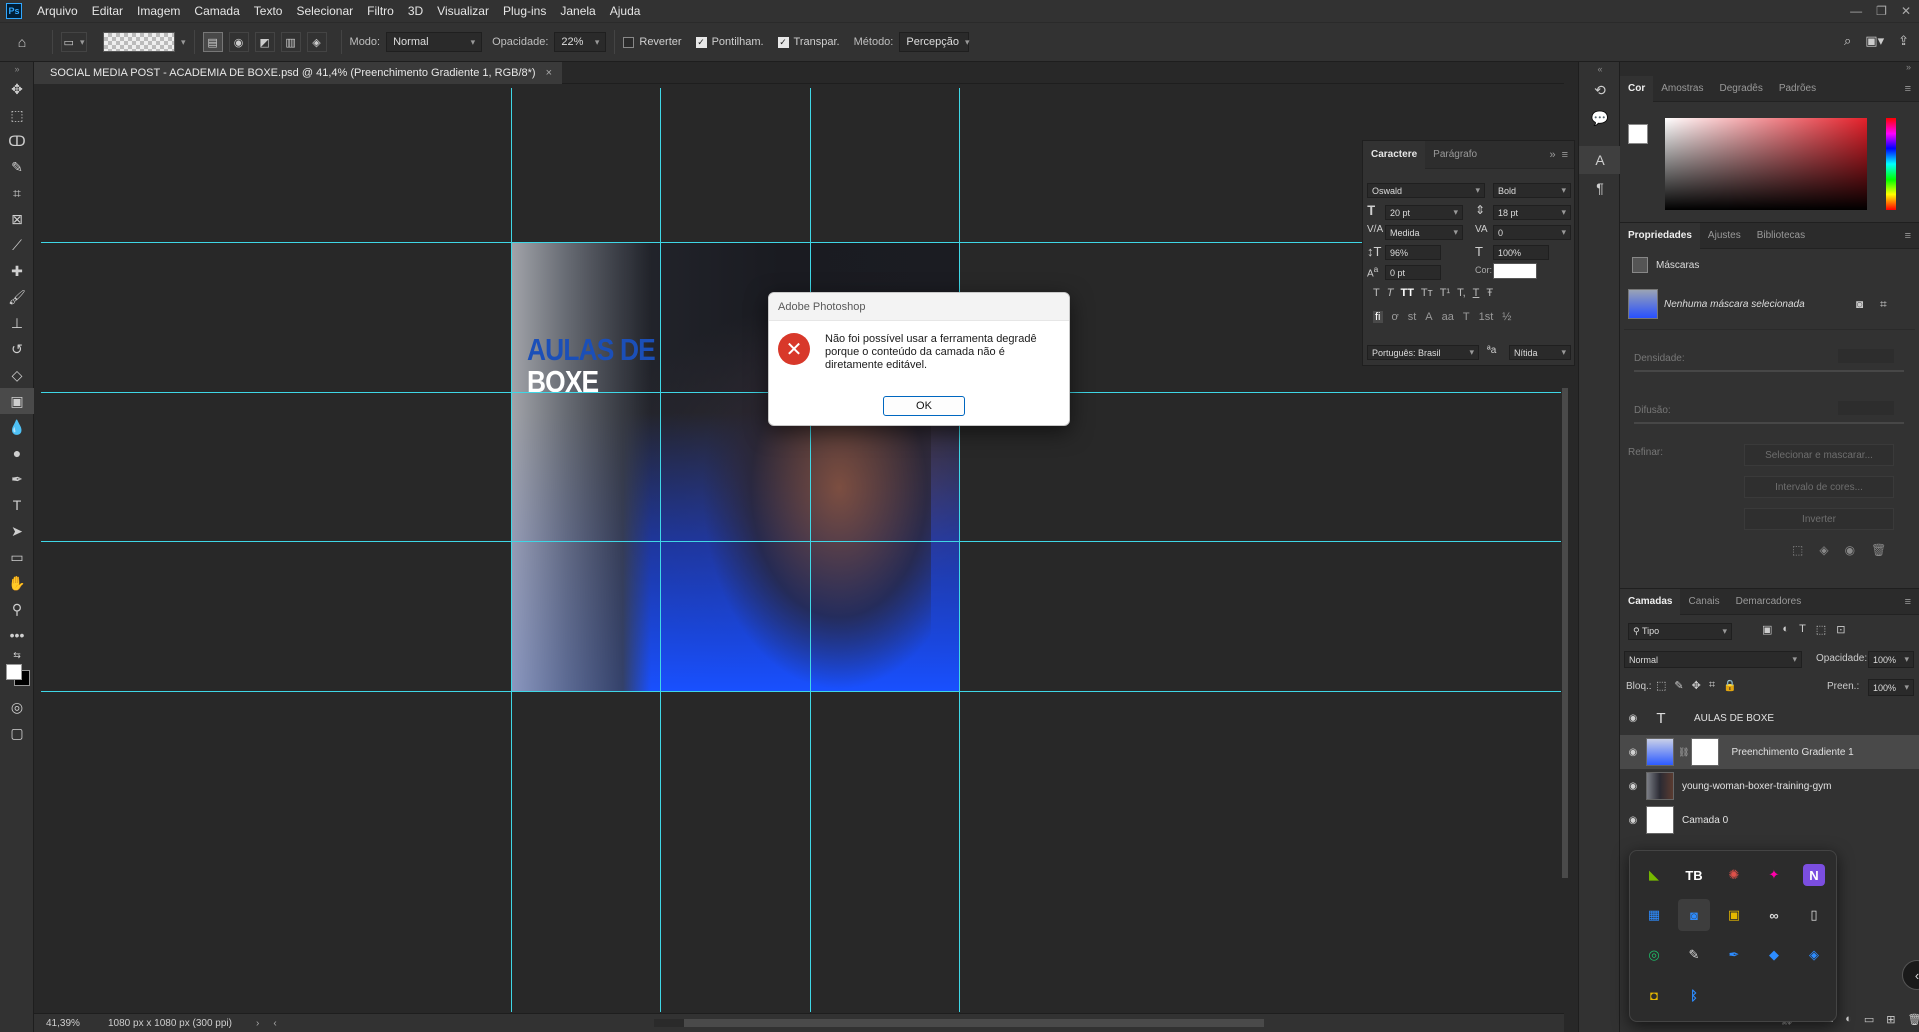  I want to click on density-slider, so click(1769, 371).